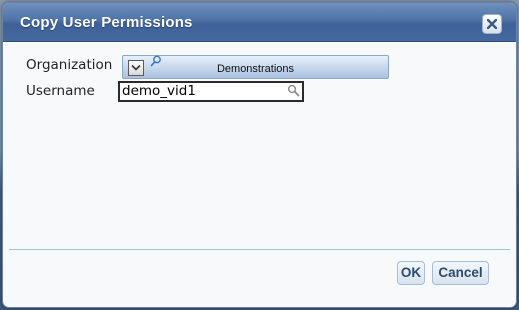 The height and width of the screenshot is (310, 519). What do you see at coordinates (60, 91) in the screenshot?
I see `username-label: Username` at bounding box center [60, 91].